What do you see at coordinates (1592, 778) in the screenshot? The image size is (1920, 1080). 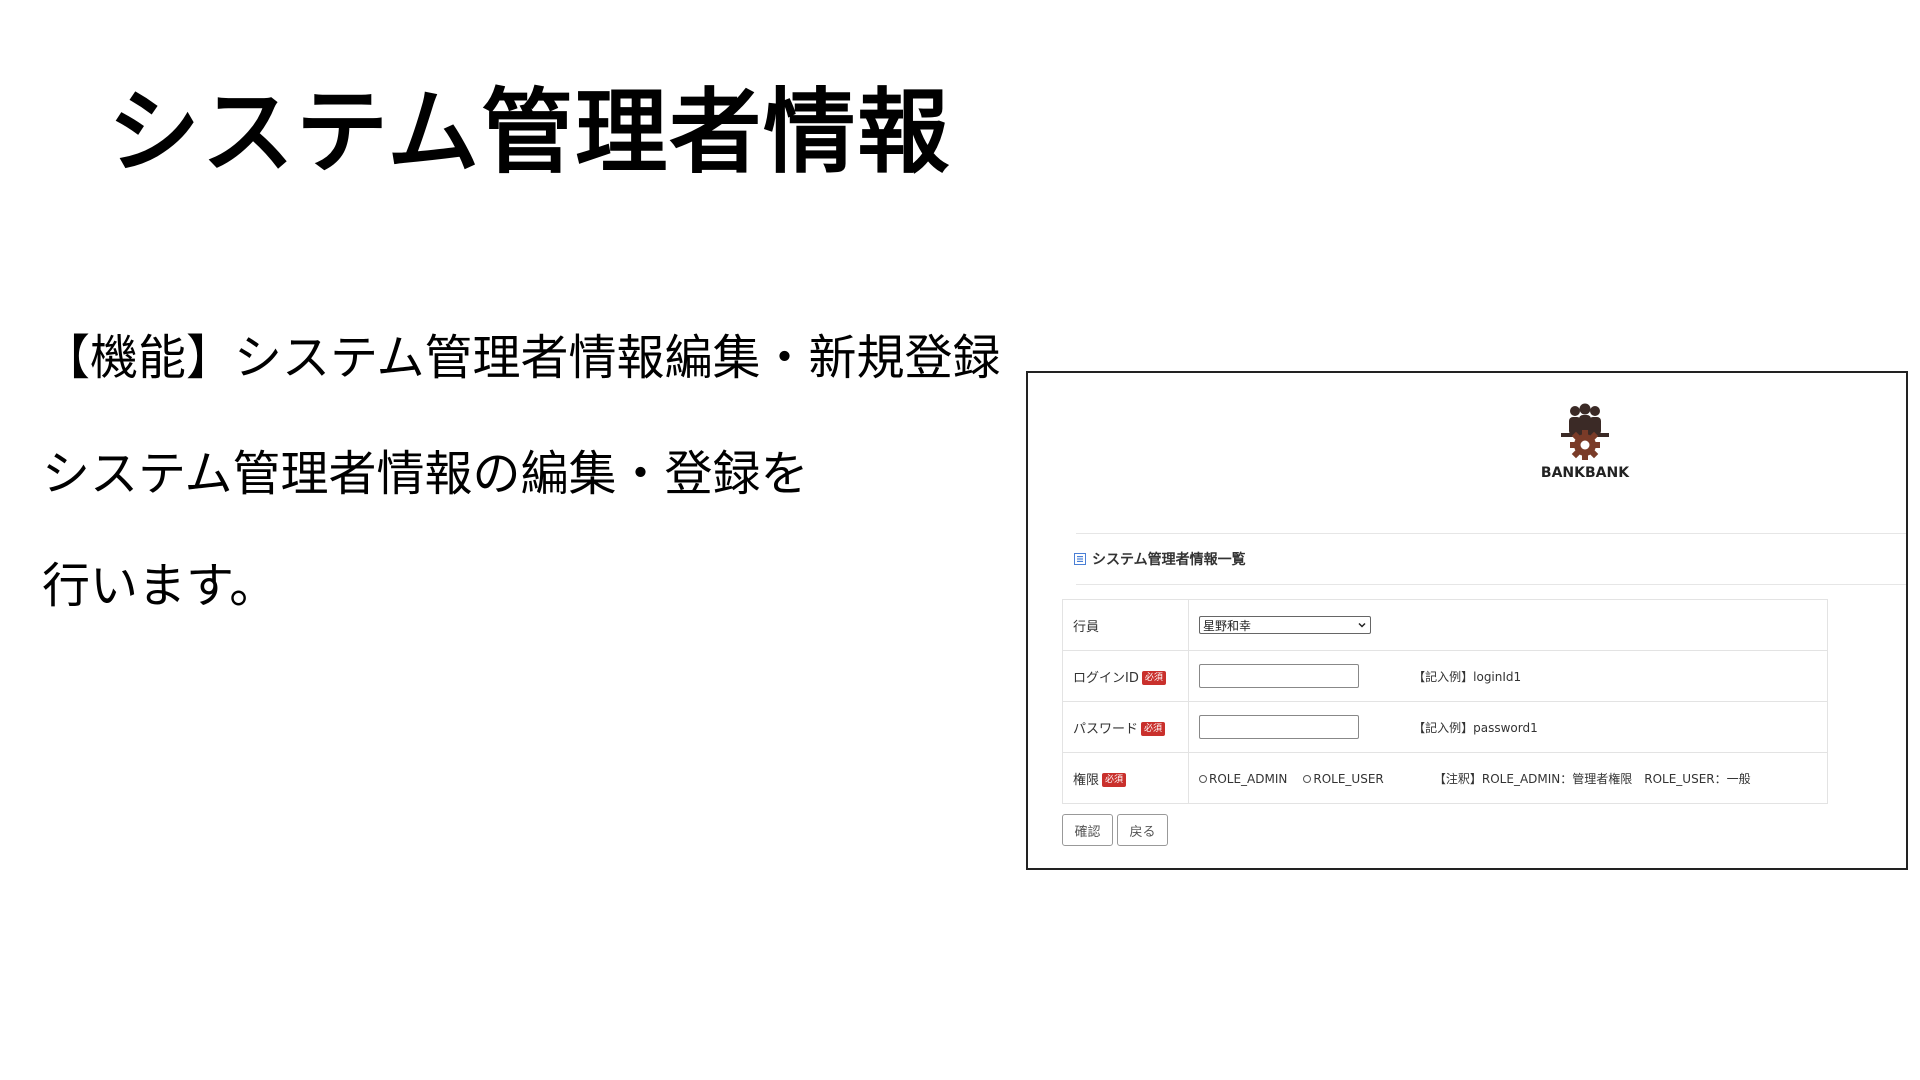 I see `role-note: 【注釈】ROLE_ADMIN：管理者権限 ROLE_USER：一般` at bounding box center [1592, 778].